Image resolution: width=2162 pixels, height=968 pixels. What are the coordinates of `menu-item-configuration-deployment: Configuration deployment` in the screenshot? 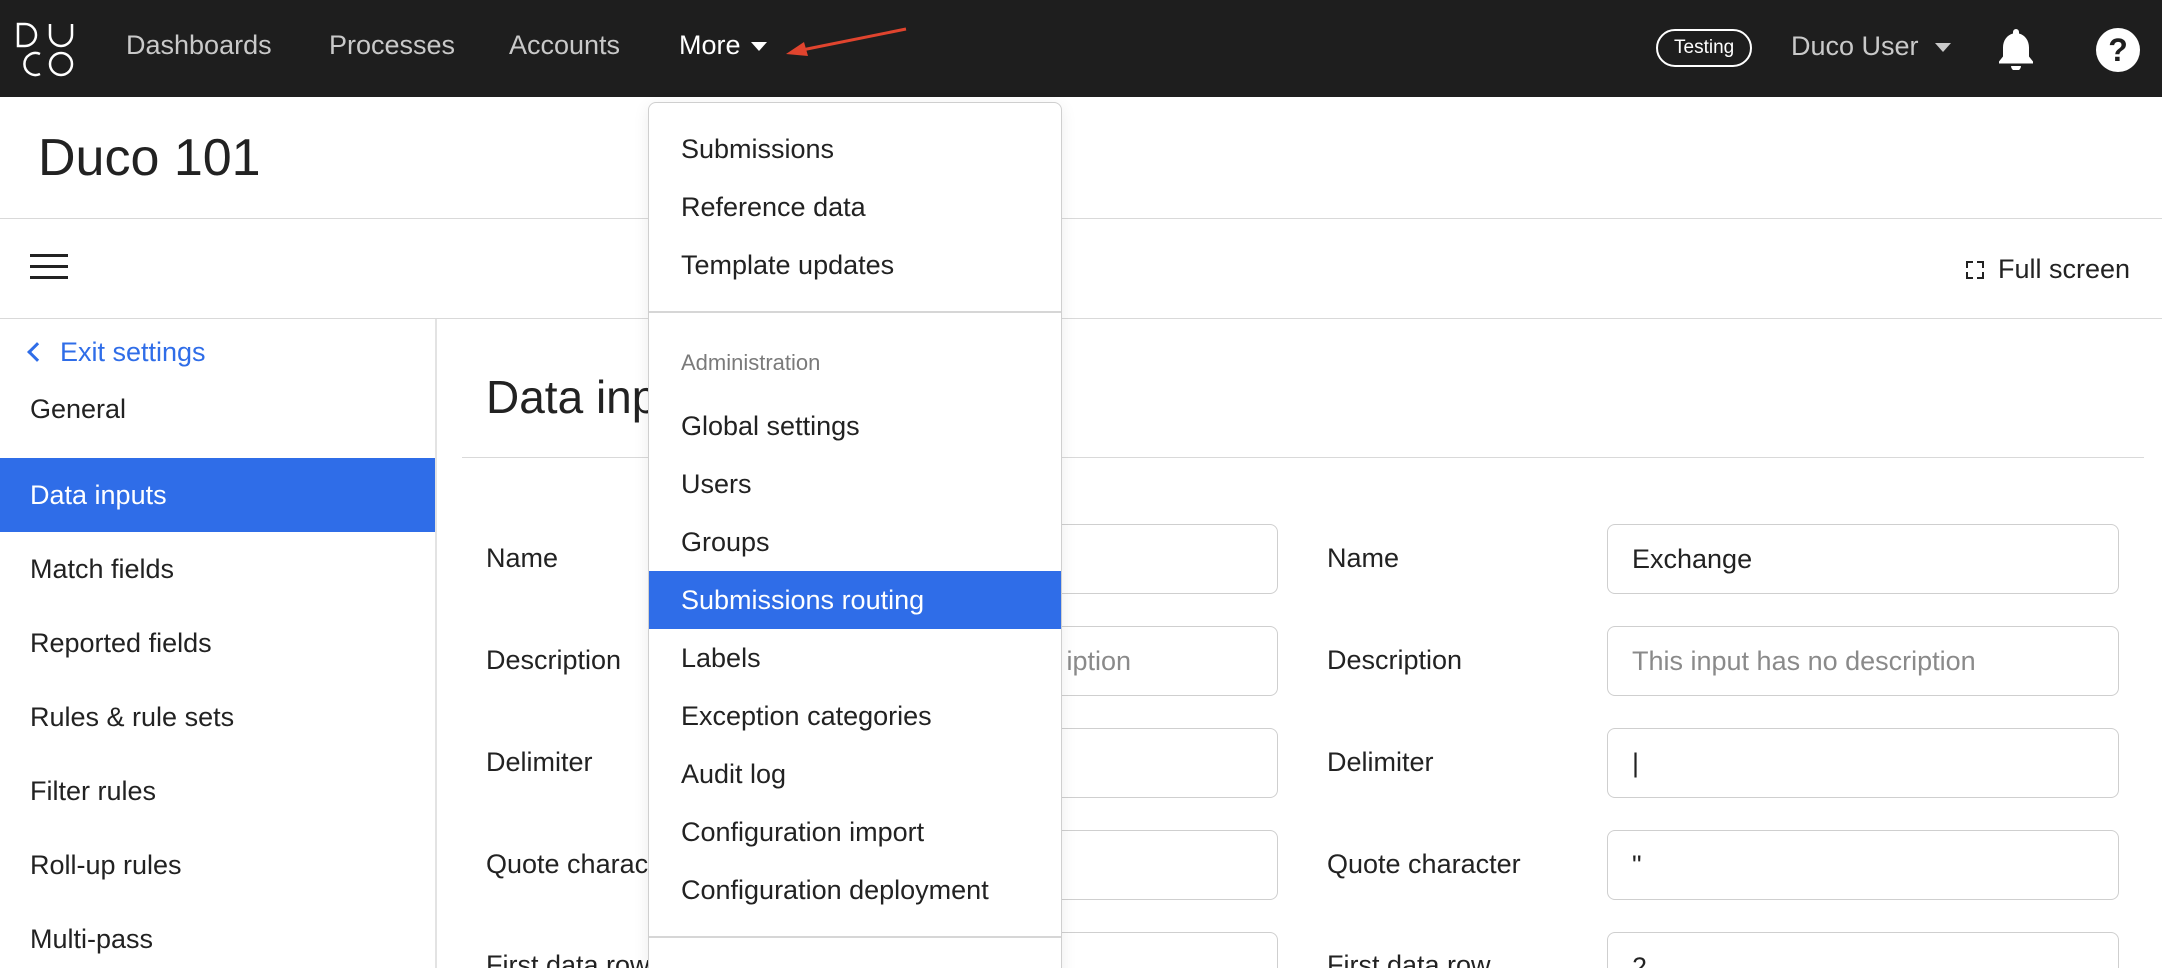 It's located at (855, 890).